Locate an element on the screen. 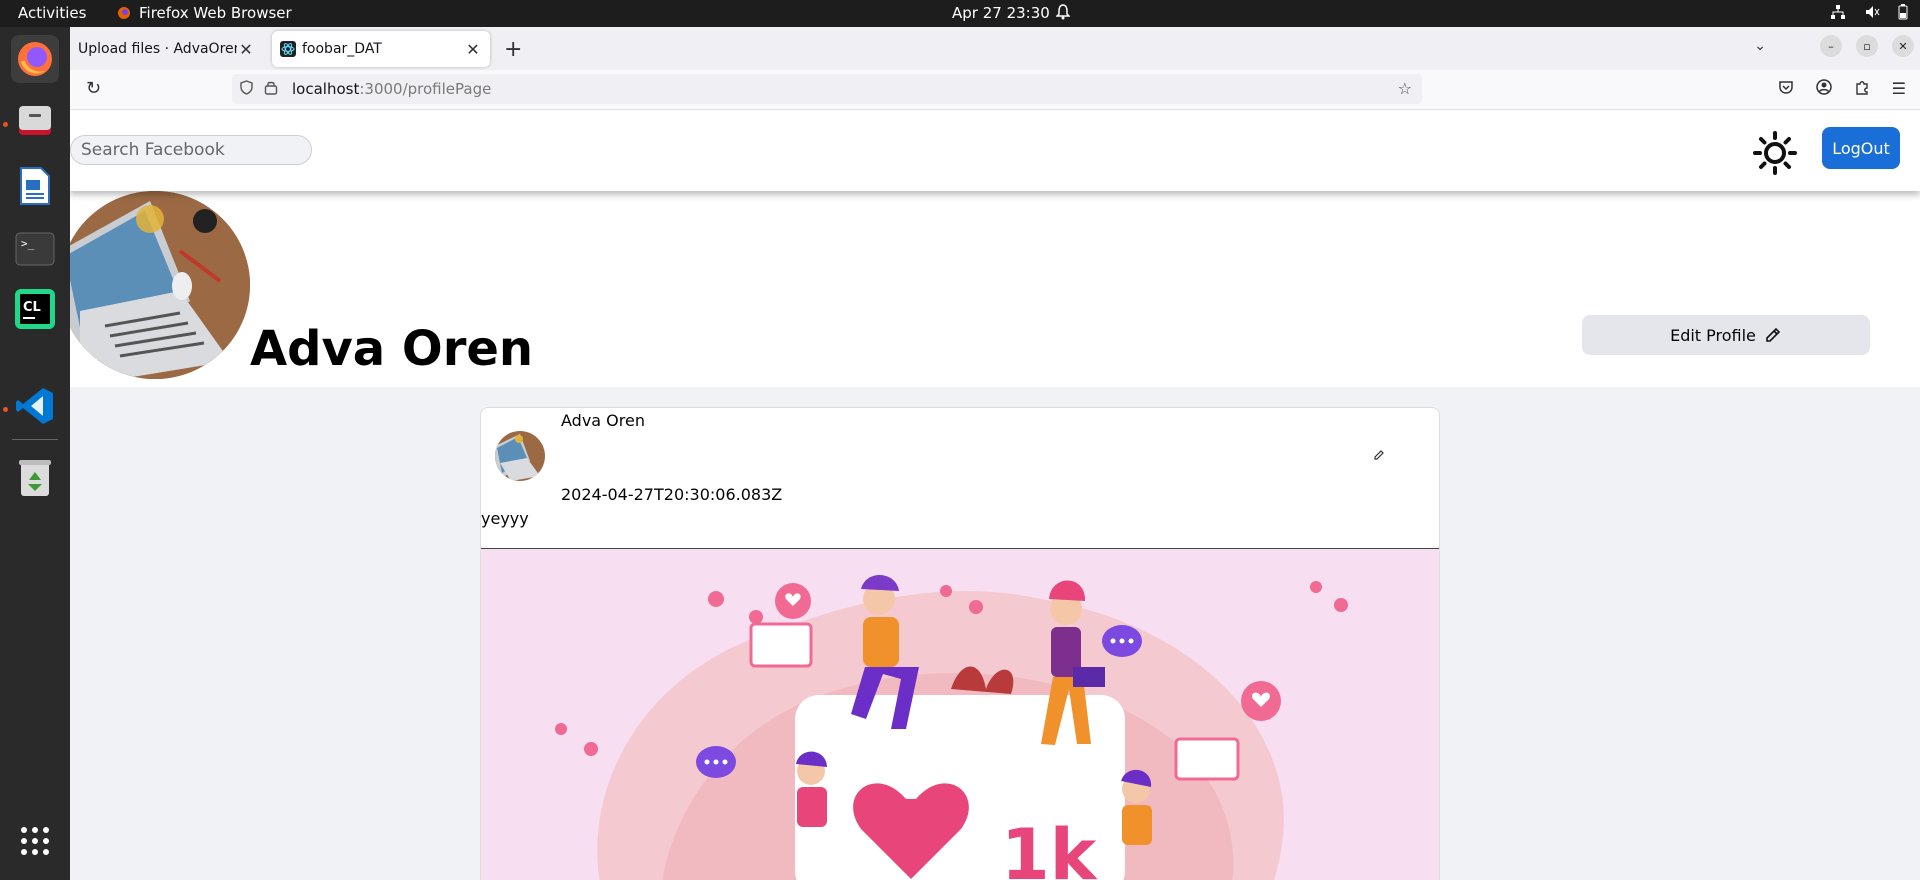 Image resolution: width=1920 pixels, height=880 pixels. edit-profile-button: Edit Profile is located at coordinates (1726, 335).